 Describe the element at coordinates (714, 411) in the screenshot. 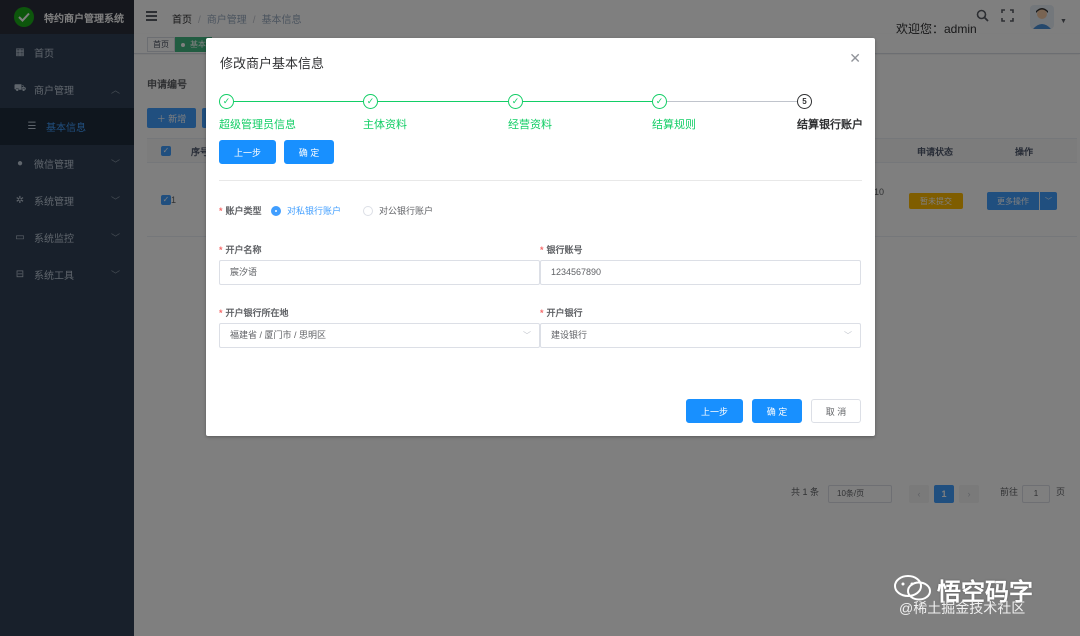

I see `prev-step-button: 上一步` at that location.